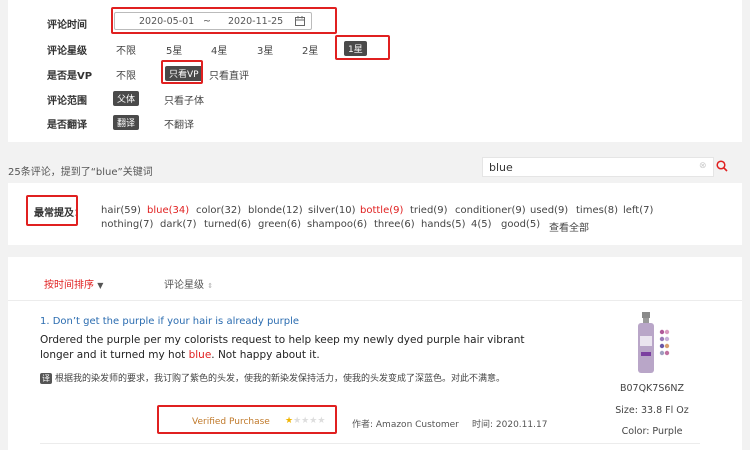 The image size is (750, 450). I want to click on product-image, so click(651, 343).